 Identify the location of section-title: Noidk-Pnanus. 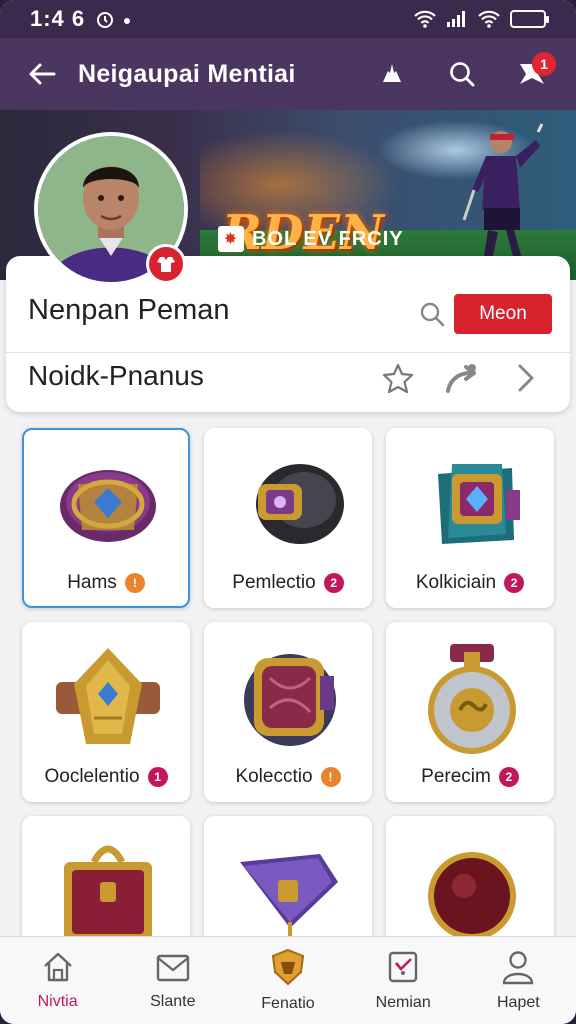
(116, 375).